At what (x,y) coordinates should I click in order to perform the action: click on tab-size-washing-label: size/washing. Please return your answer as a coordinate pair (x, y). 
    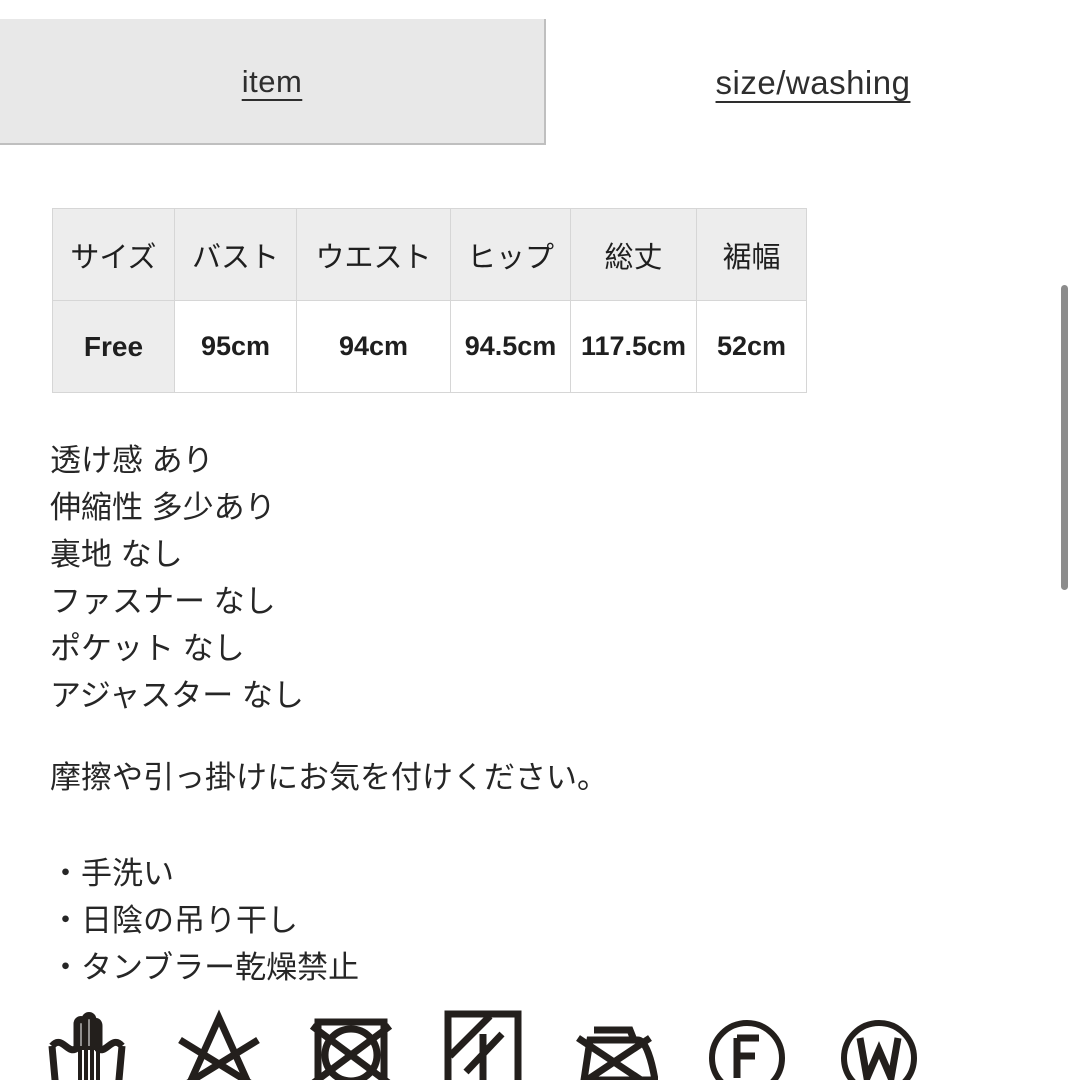
    Looking at the image, I should click on (813, 82).